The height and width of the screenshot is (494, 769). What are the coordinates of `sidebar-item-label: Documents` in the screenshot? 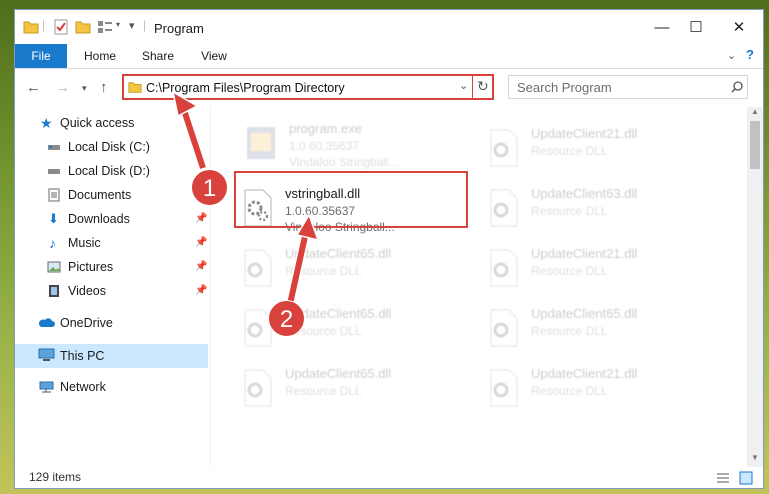 It's located at (100, 195).